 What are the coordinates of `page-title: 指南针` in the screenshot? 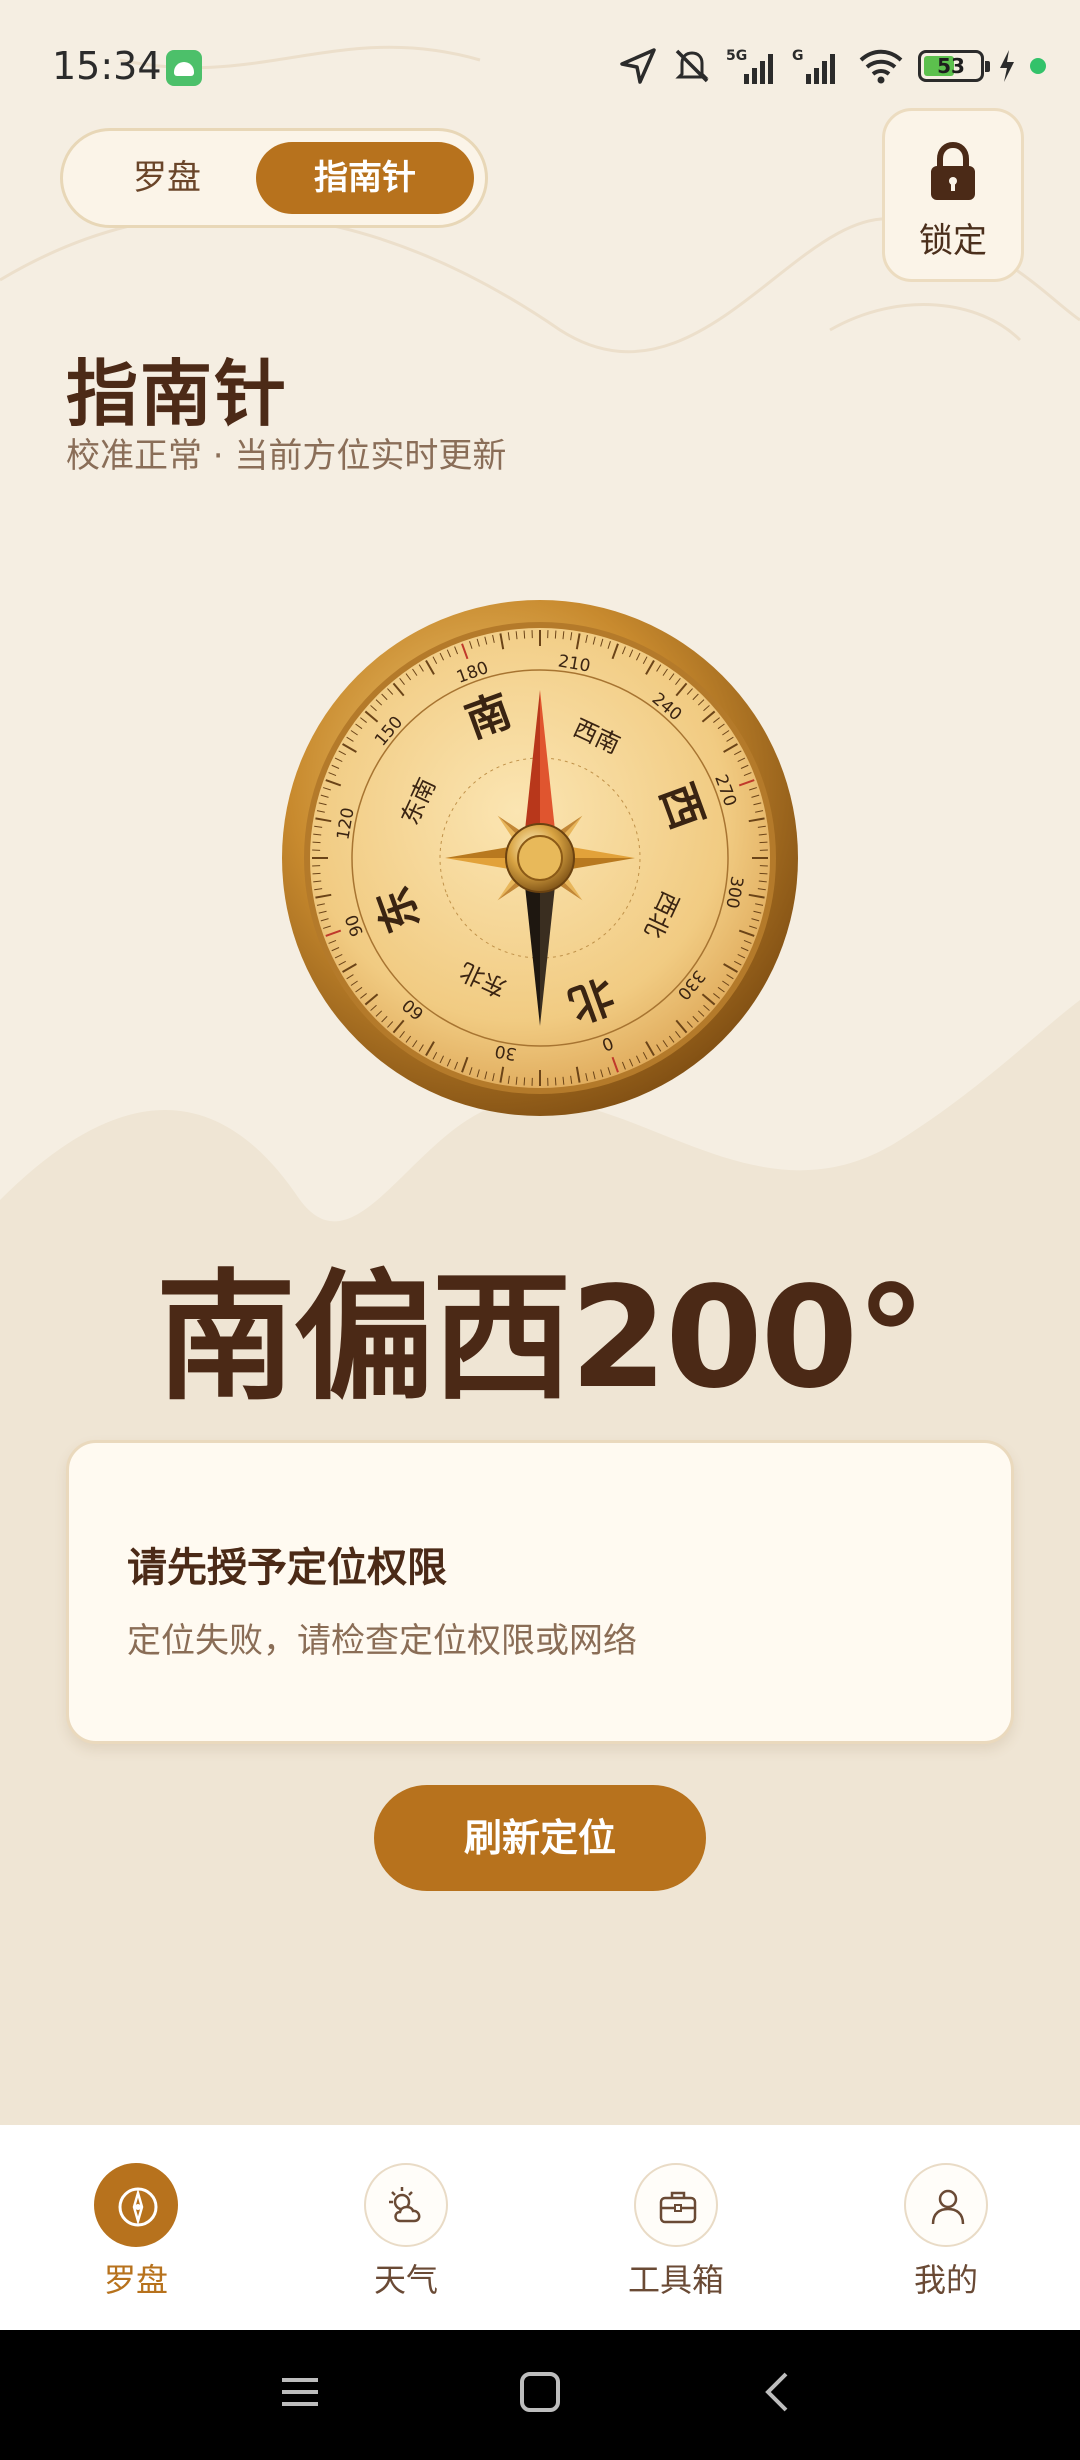 It's located at (177, 394).